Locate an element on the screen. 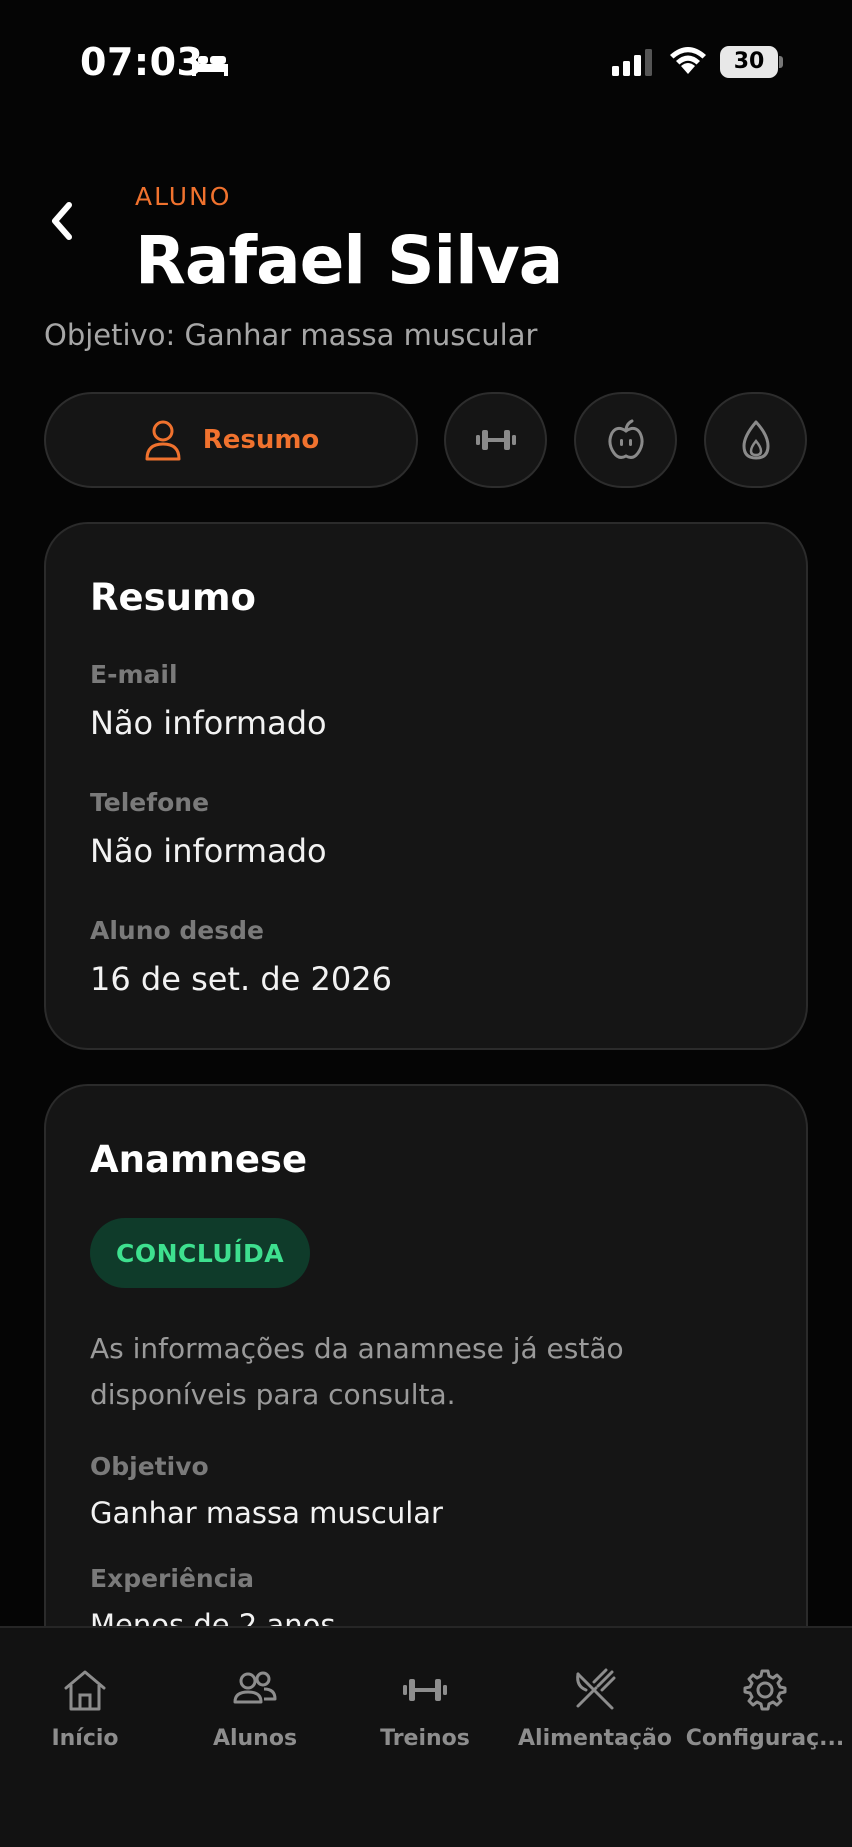  gear-icon is located at coordinates (765, 1690).